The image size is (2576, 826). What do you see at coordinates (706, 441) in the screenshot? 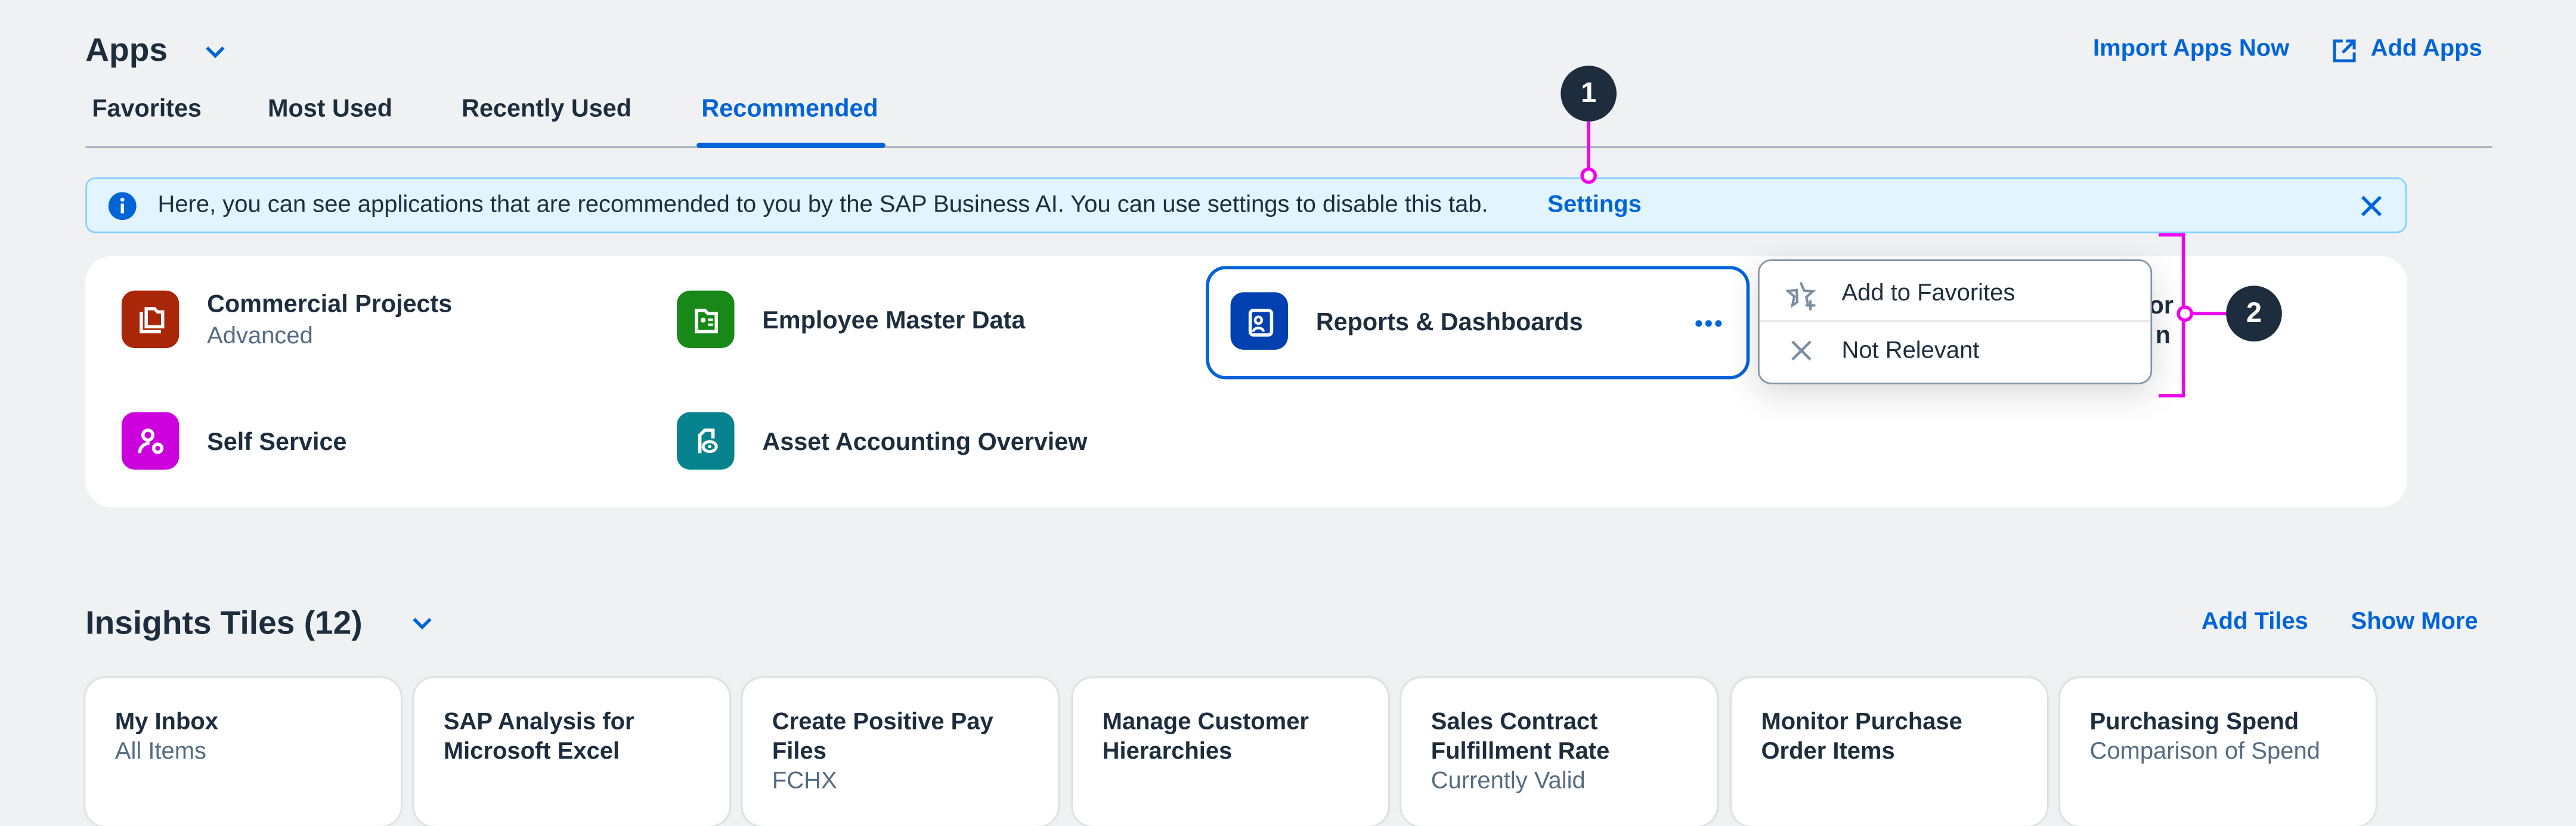
I see `document-view-icon` at bounding box center [706, 441].